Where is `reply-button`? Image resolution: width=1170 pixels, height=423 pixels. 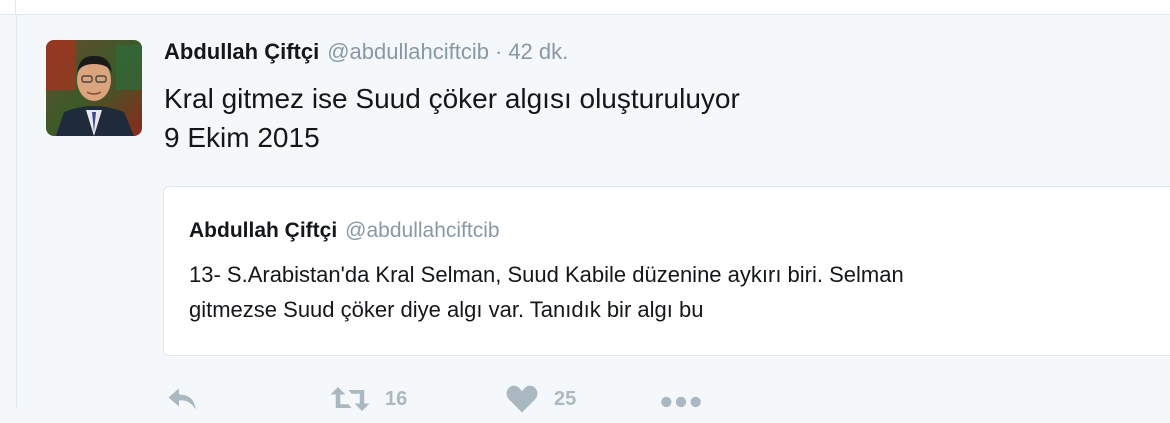 reply-button is located at coordinates (182, 399).